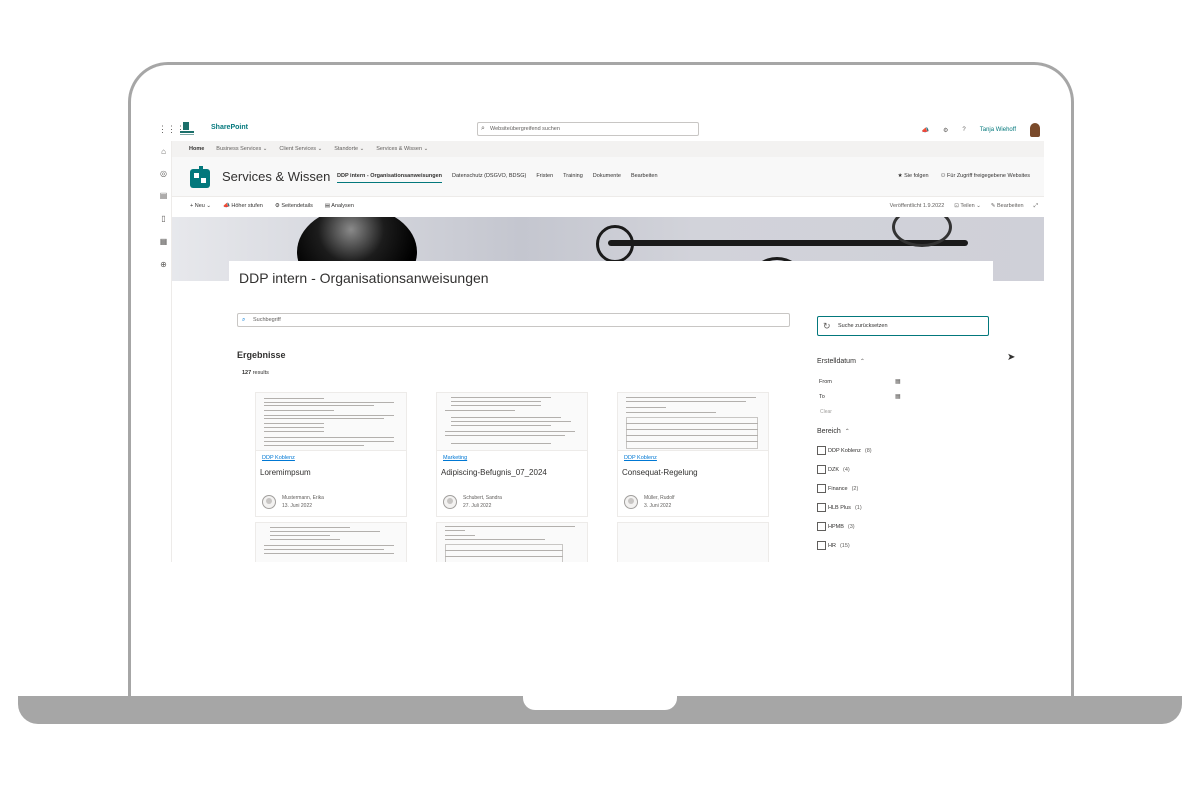 This screenshot has width=1200, height=790. I want to click on global-search-input: ⌕ Websiteübergreifend suchen, so click(588, 129).